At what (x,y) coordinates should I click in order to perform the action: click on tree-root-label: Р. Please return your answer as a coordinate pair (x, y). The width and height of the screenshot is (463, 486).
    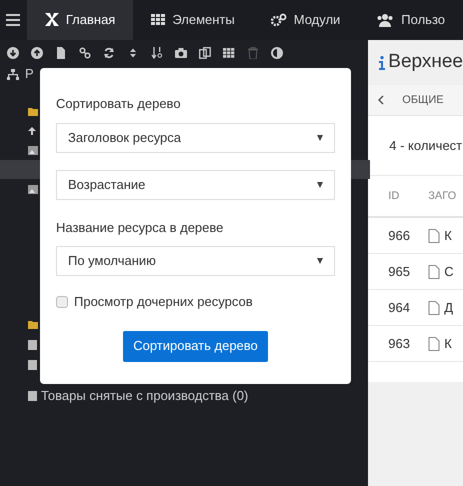
    Looking at the image, I should click on (29, 74).